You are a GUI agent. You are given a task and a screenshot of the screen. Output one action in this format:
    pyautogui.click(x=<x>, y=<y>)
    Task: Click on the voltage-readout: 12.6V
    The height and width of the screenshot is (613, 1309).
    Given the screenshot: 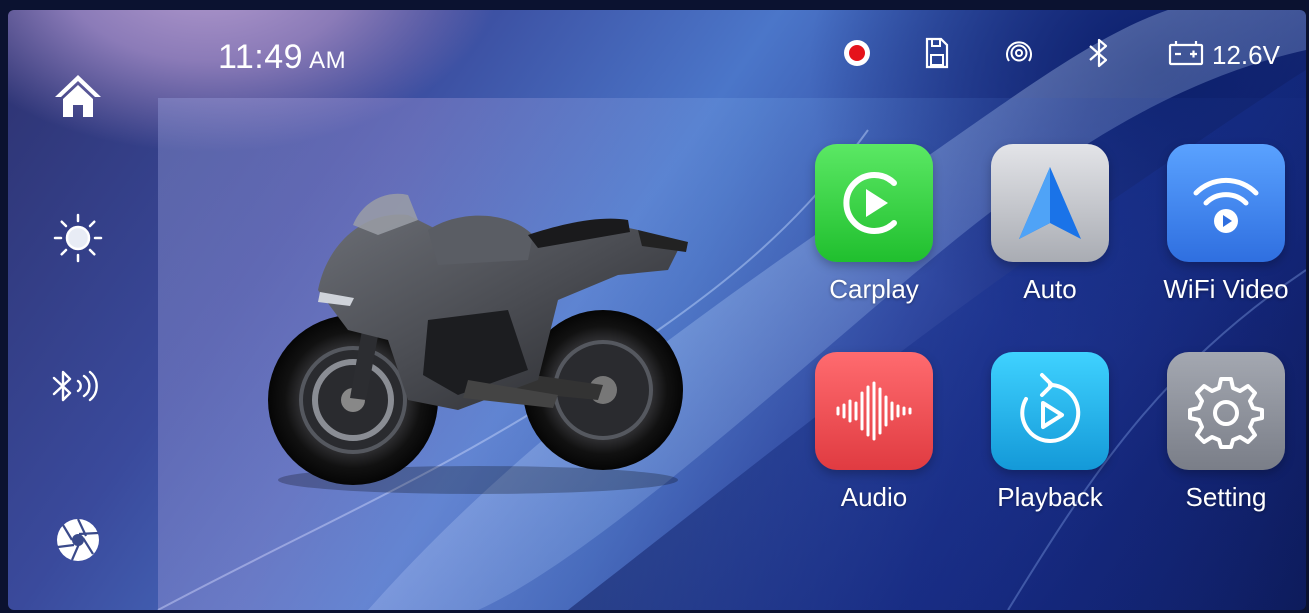 What is the action you would take?
    pyautogui.click(x=1246, y=55)
    